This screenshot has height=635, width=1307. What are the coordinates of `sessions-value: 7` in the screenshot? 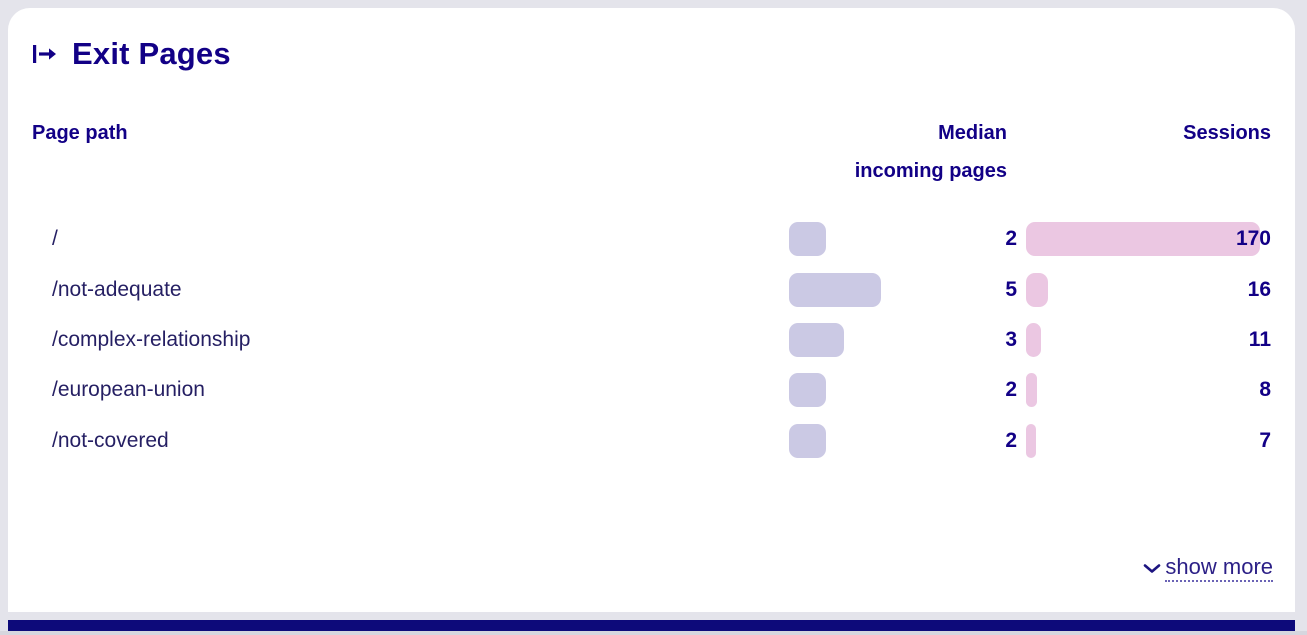 It's located at (1265, 440).